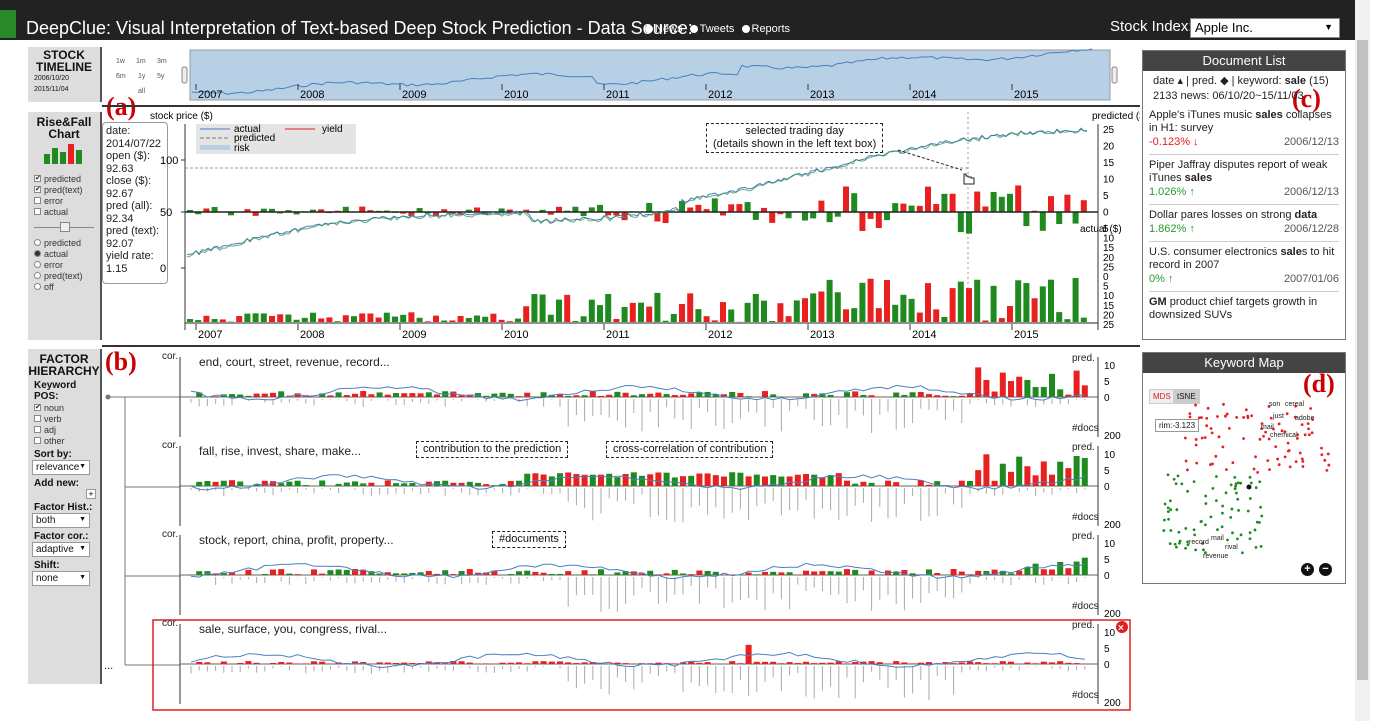  I want to click on brush-handle-right, so click(1114, 75).